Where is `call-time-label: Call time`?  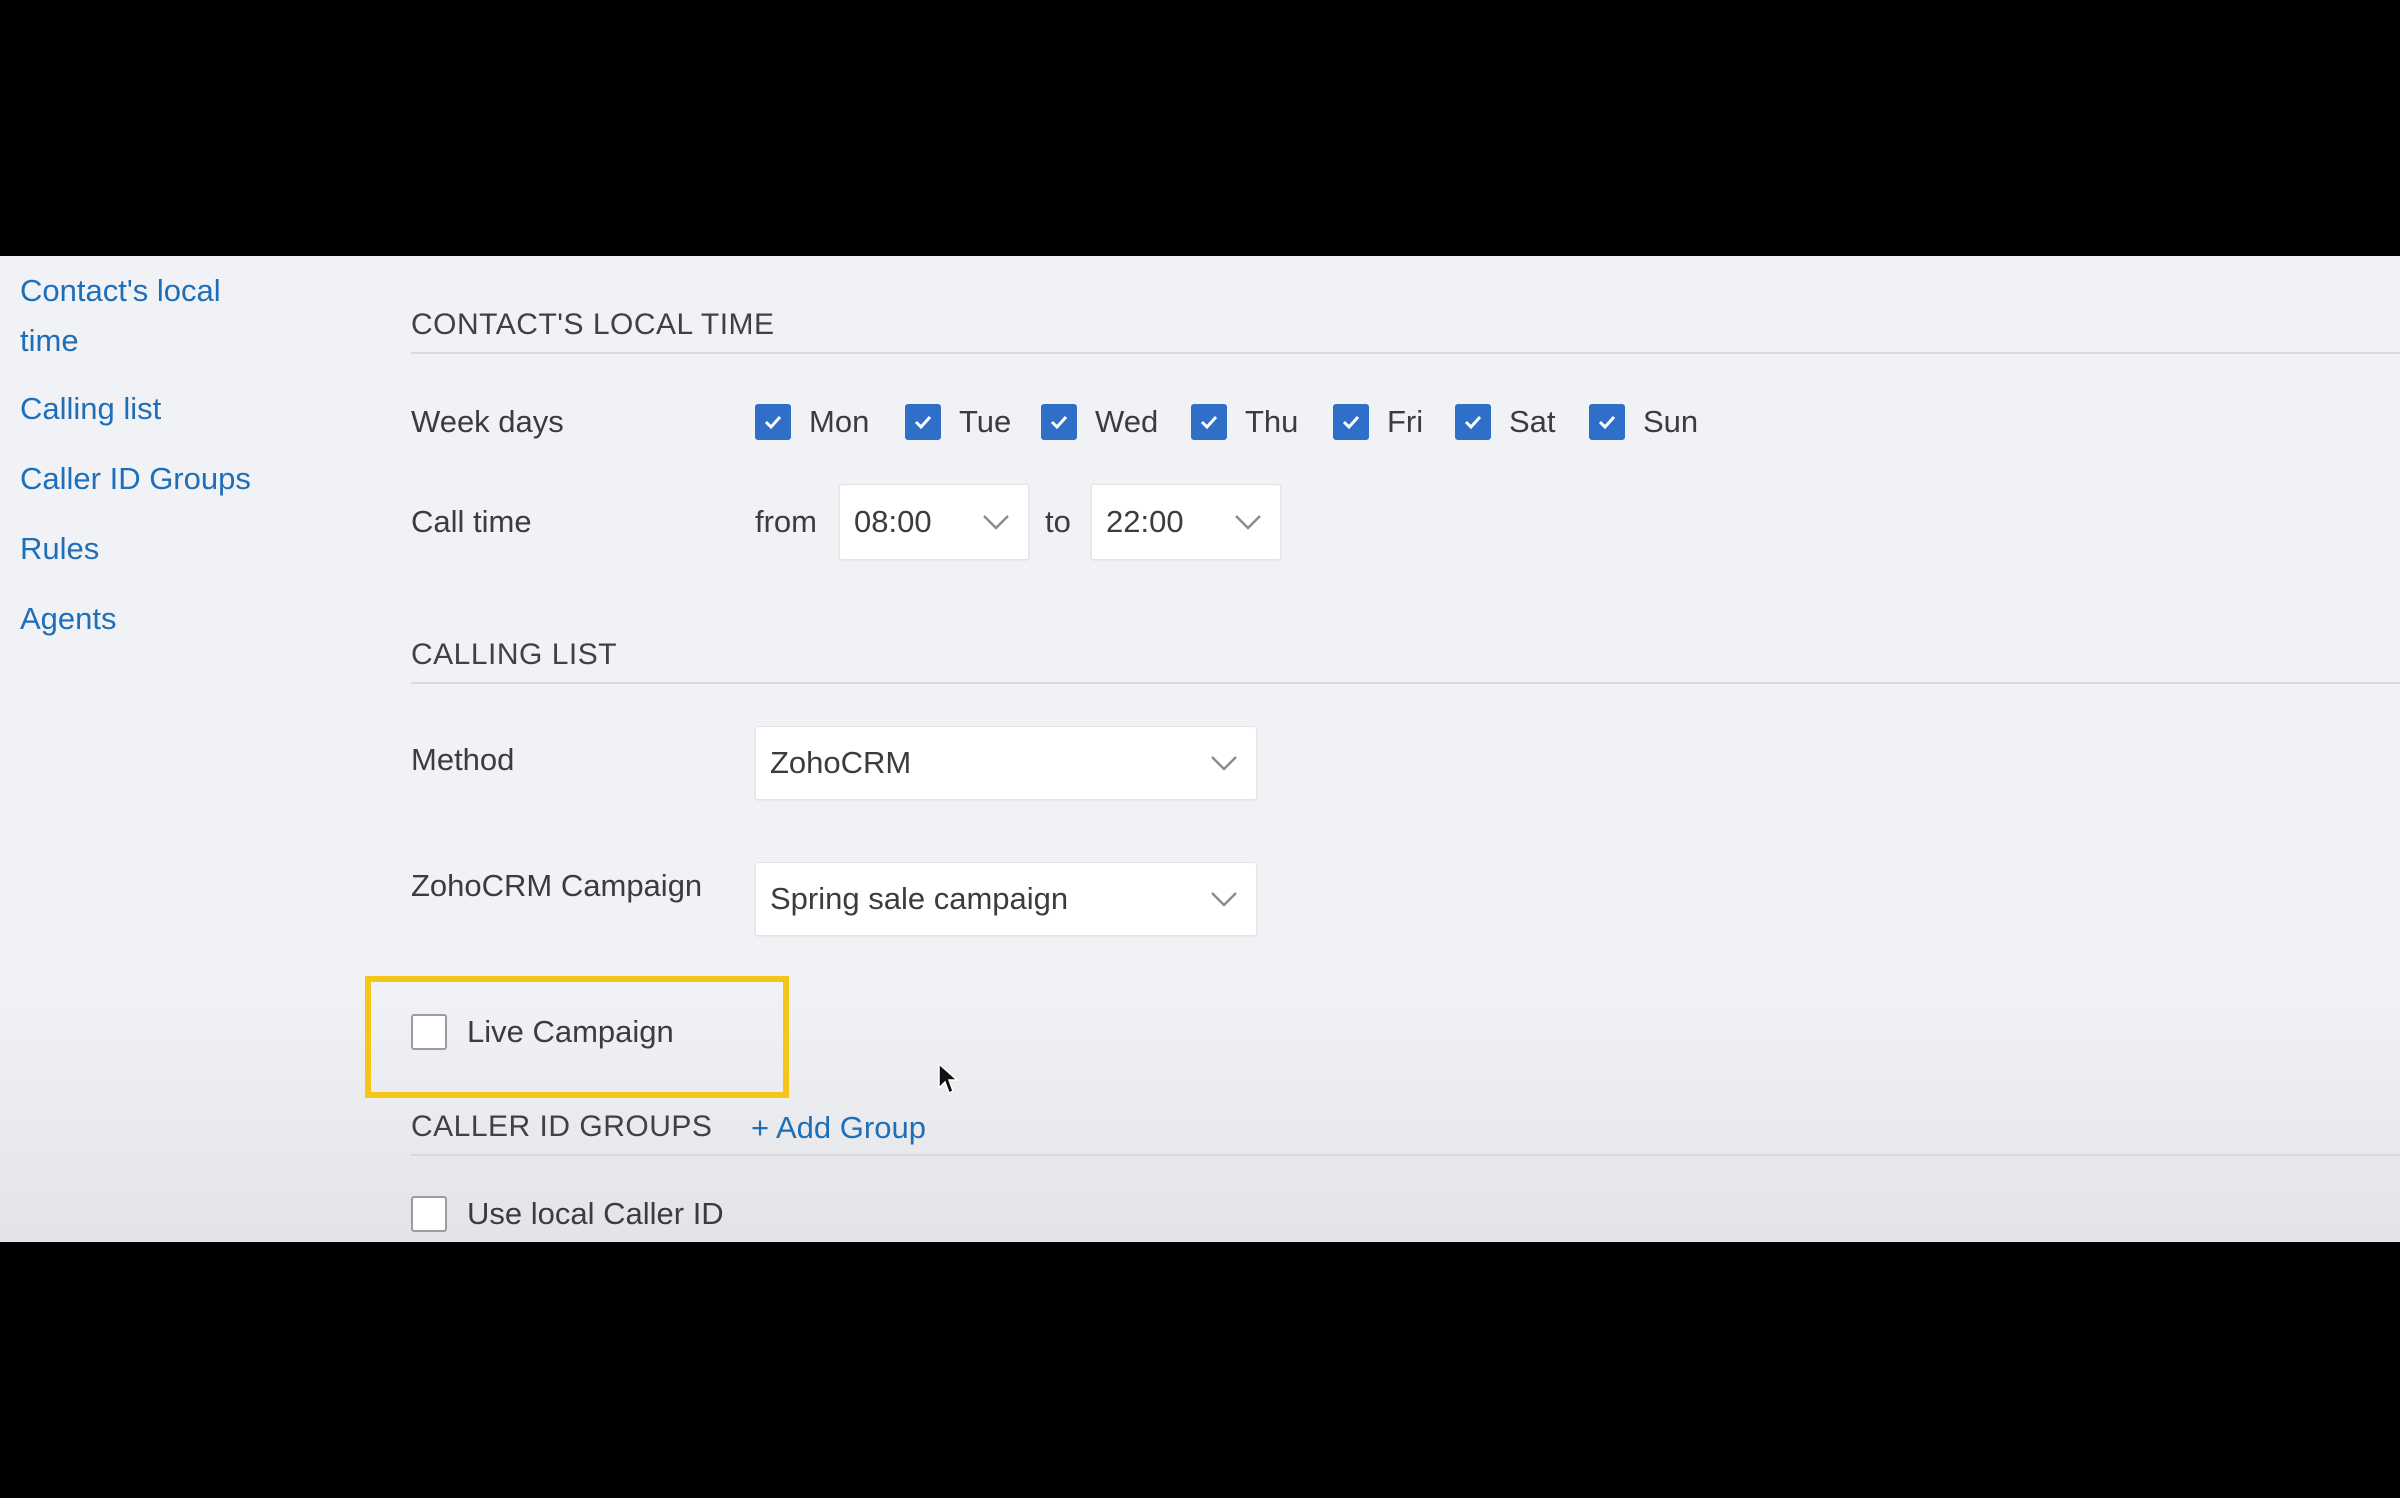 call-time-label: Call time is located at coordinates (471, 521).